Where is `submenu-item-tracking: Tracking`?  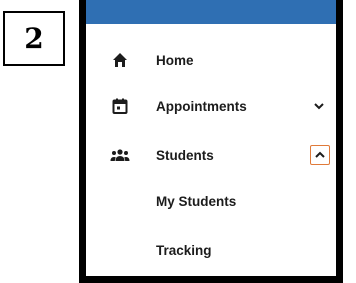
submenu-item-tracking: Tracking is located at coordinates (211, 250).